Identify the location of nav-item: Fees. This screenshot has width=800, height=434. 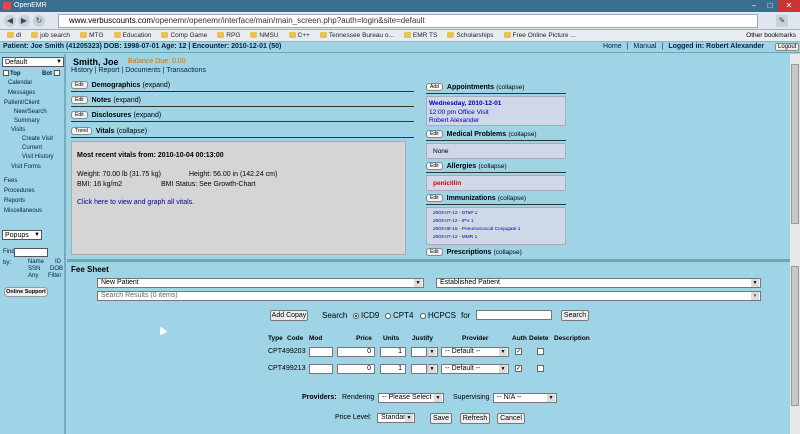
(10, 181).